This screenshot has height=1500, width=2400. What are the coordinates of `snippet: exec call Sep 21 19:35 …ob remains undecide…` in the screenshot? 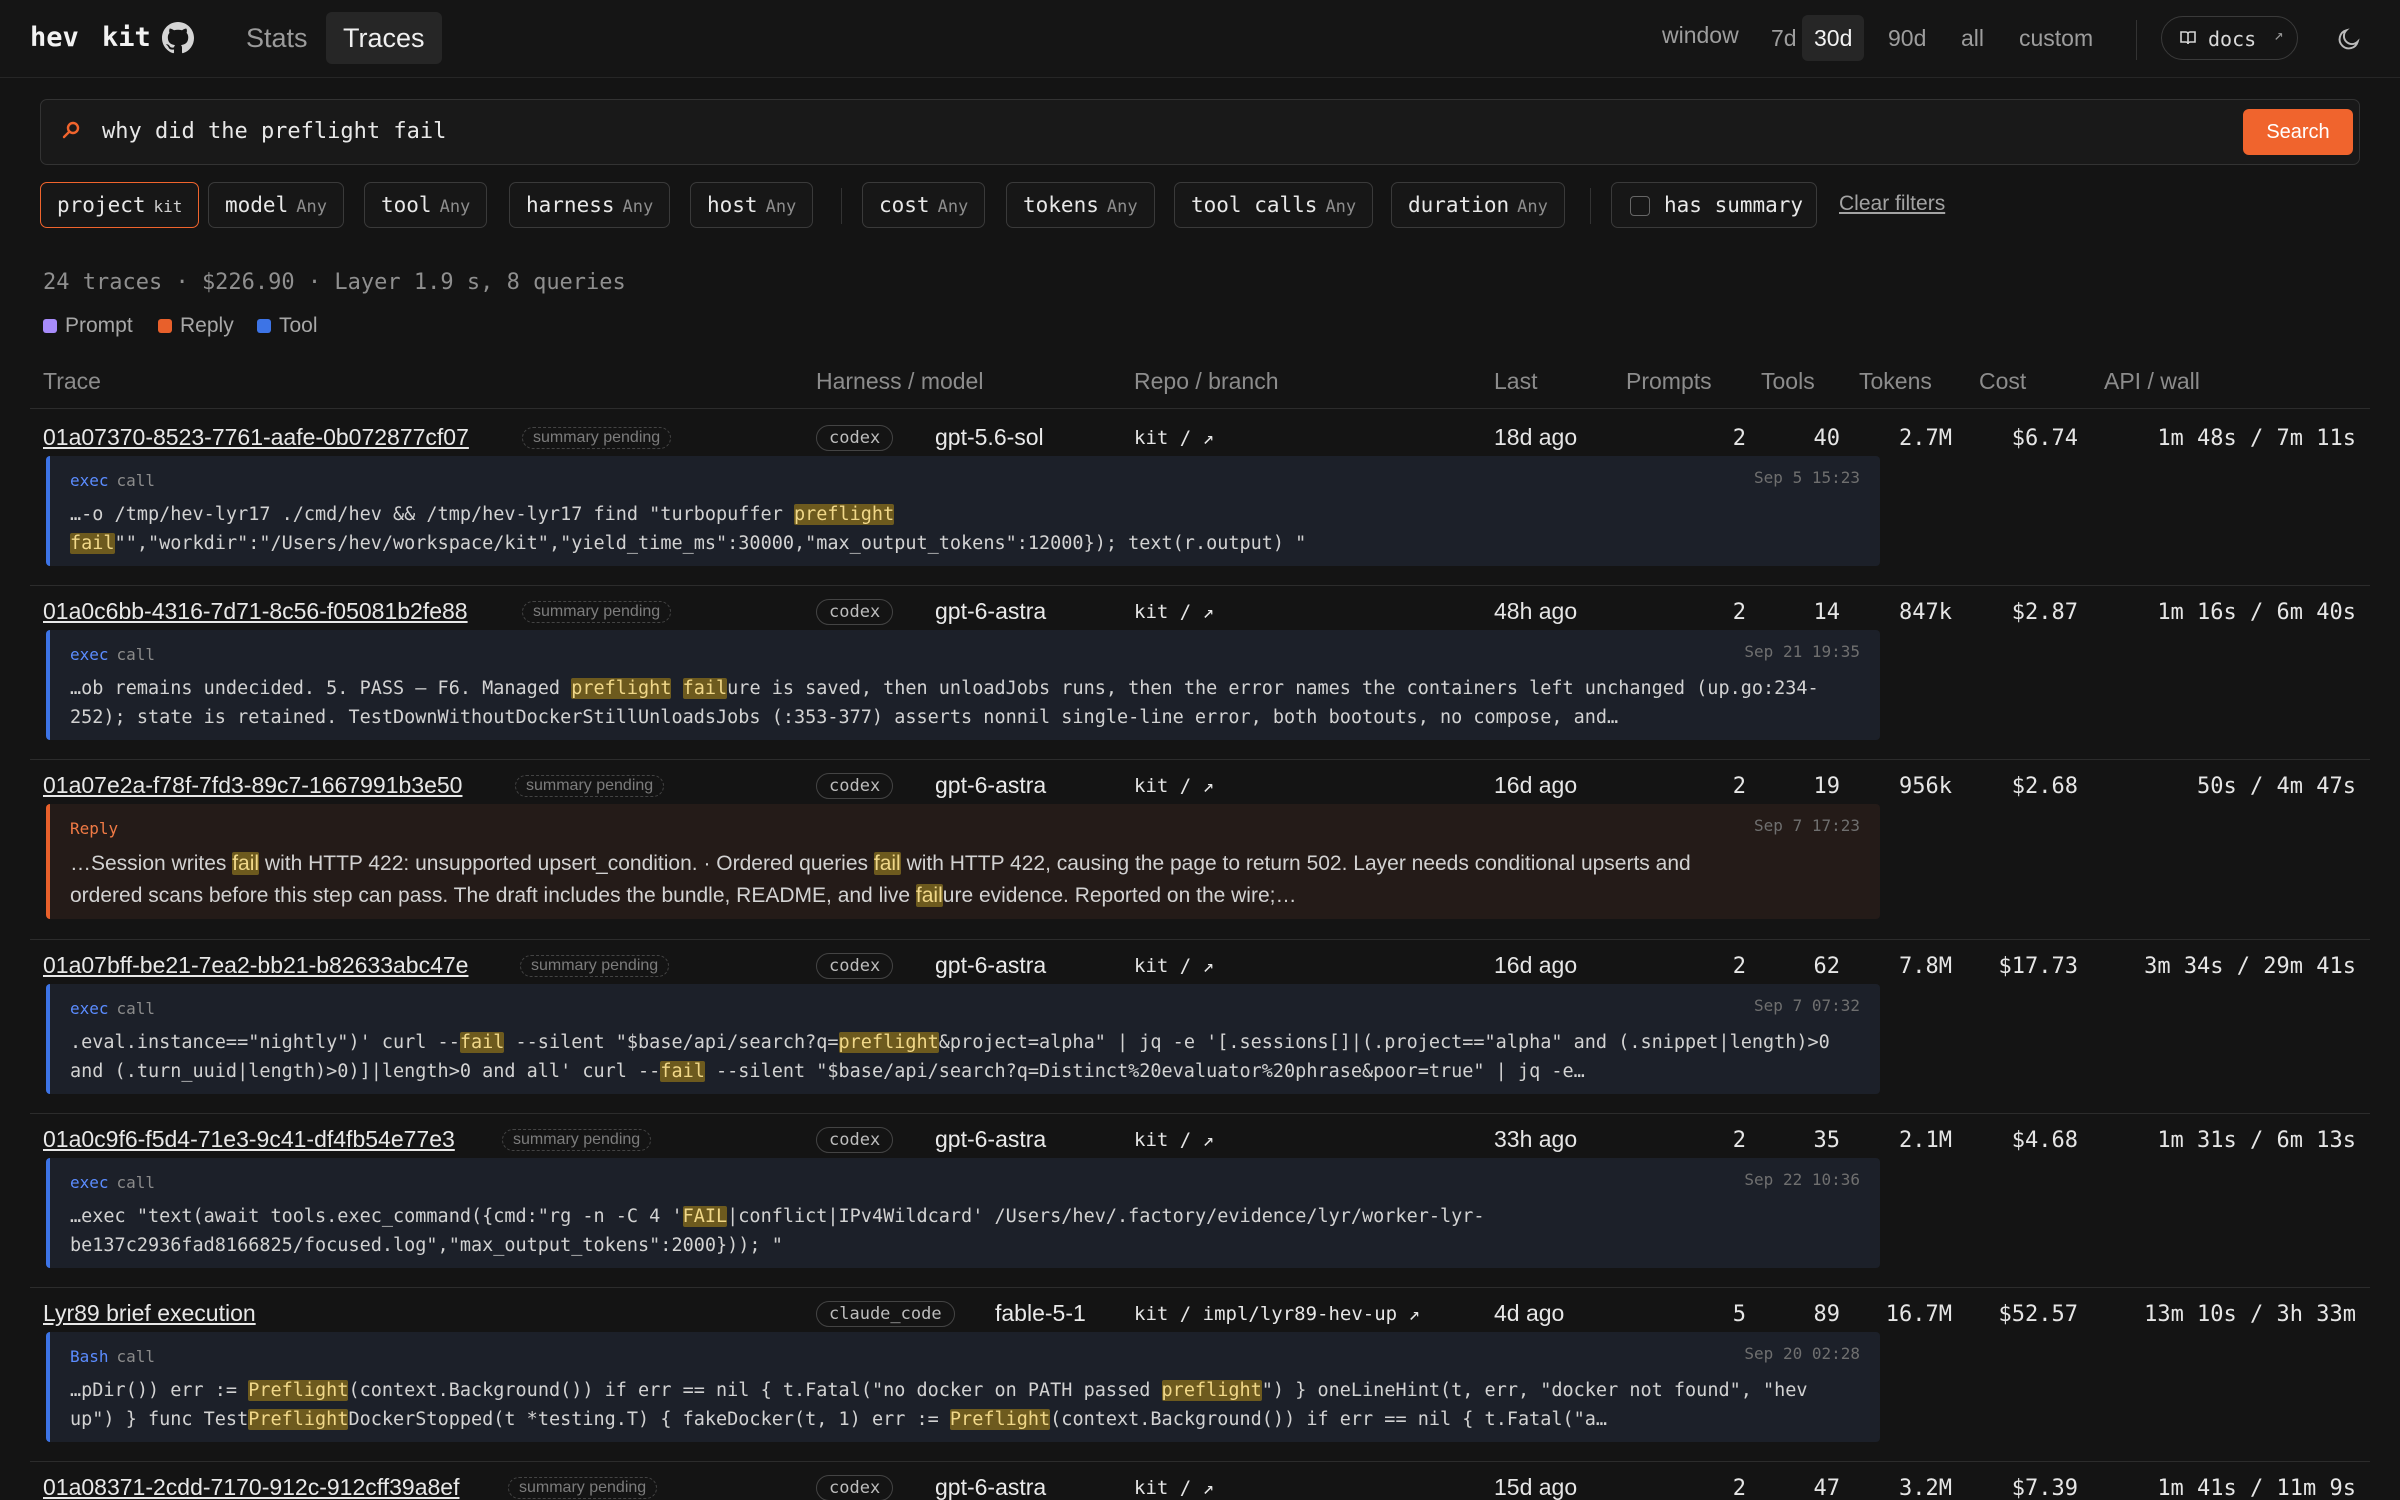 It's located at (963, 685).